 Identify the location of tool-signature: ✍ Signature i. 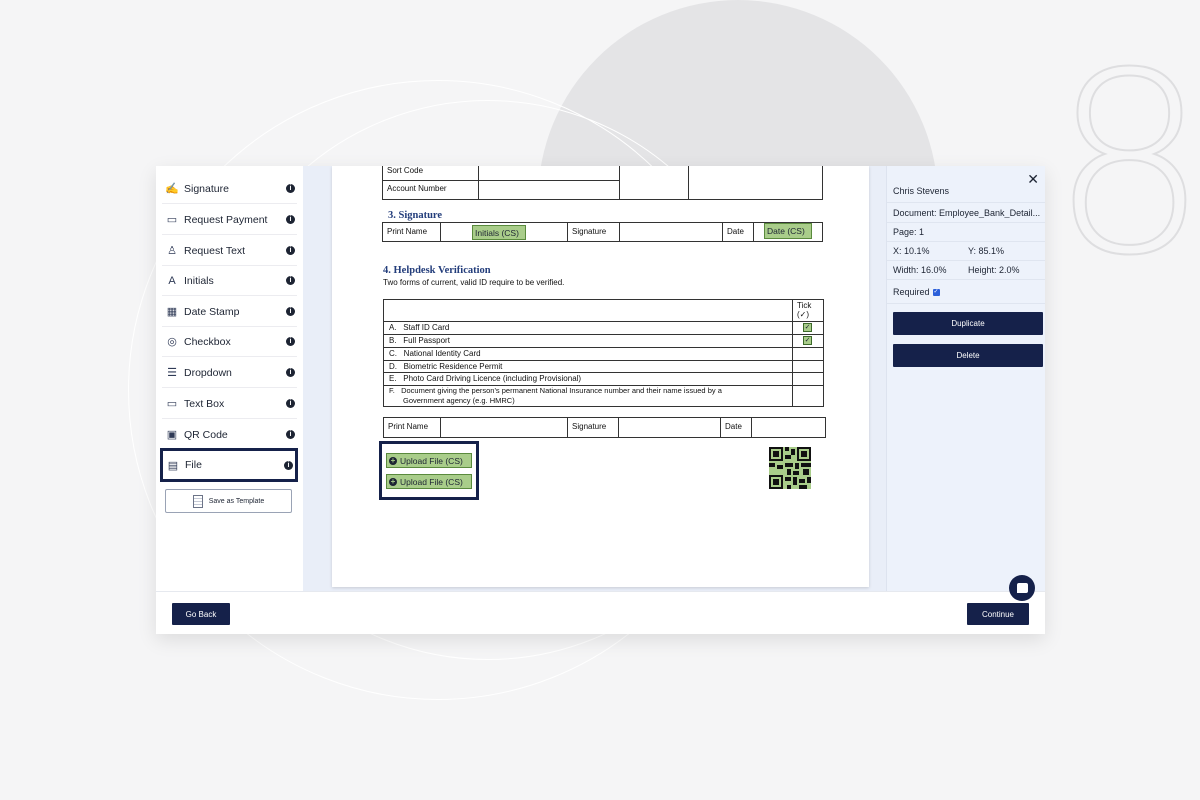
(229, 189).